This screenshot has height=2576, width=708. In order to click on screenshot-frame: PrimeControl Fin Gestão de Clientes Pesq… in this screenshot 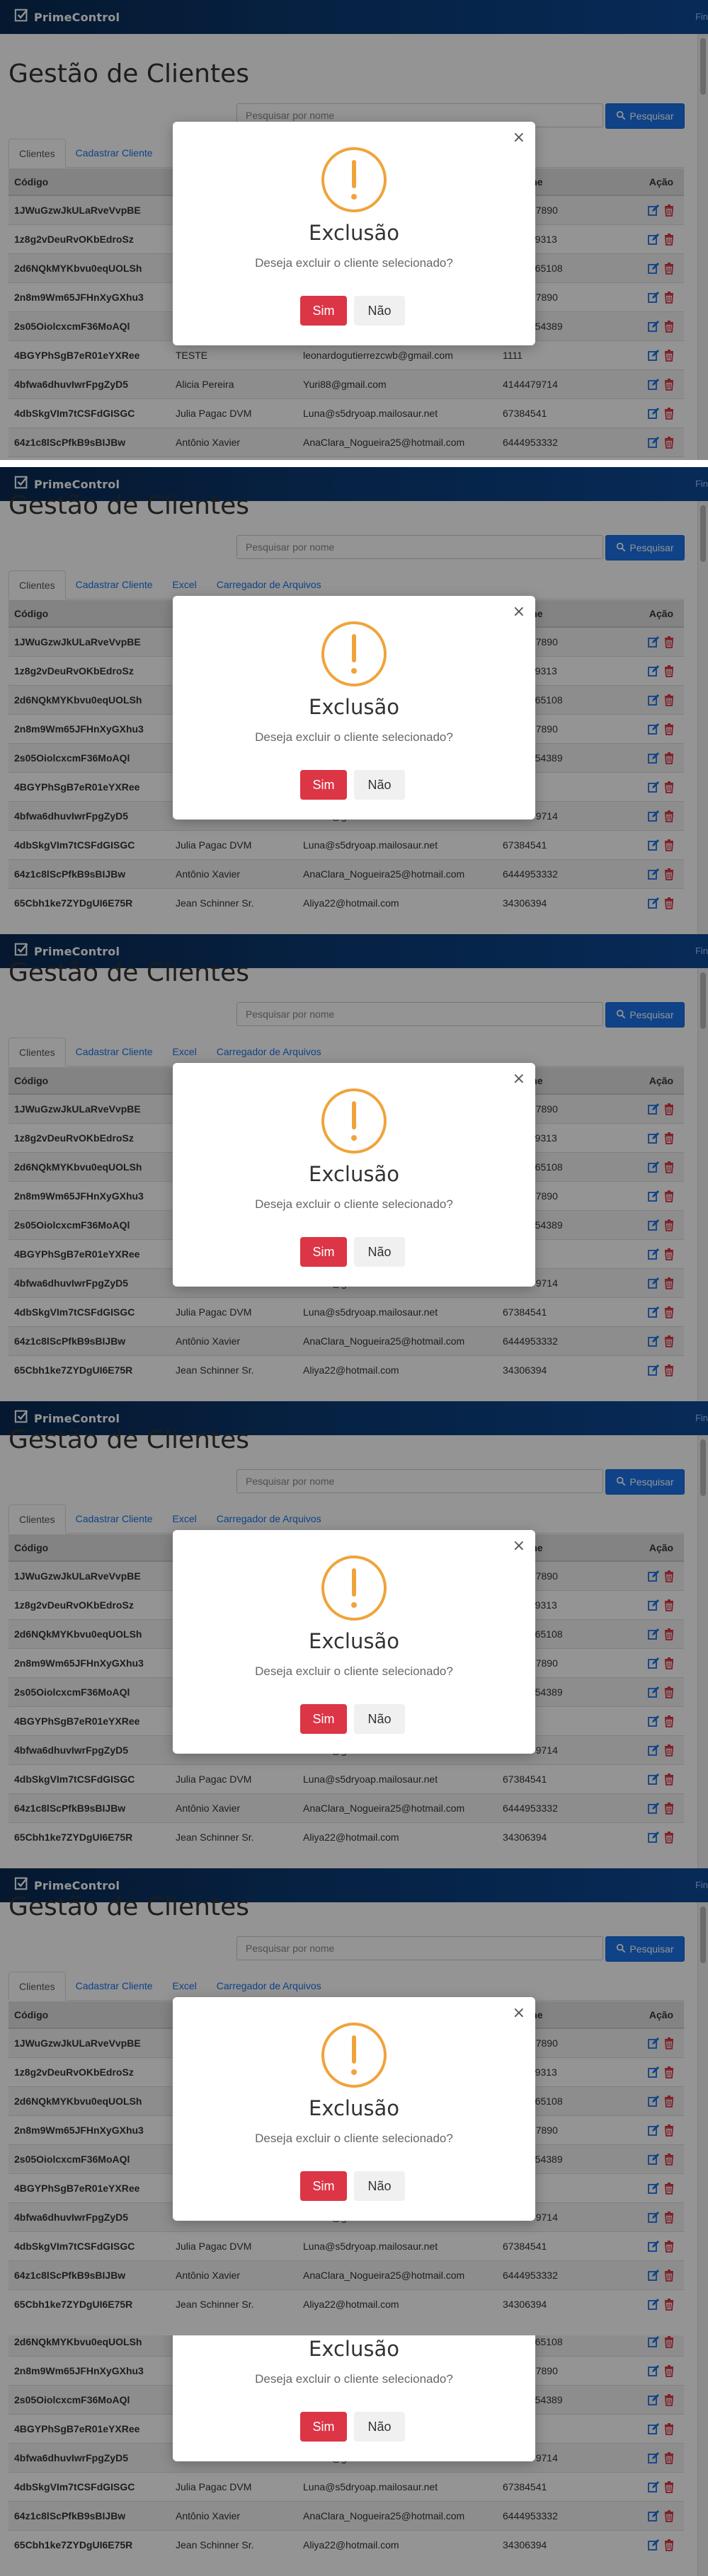, I will do `click(354, 2456)`.